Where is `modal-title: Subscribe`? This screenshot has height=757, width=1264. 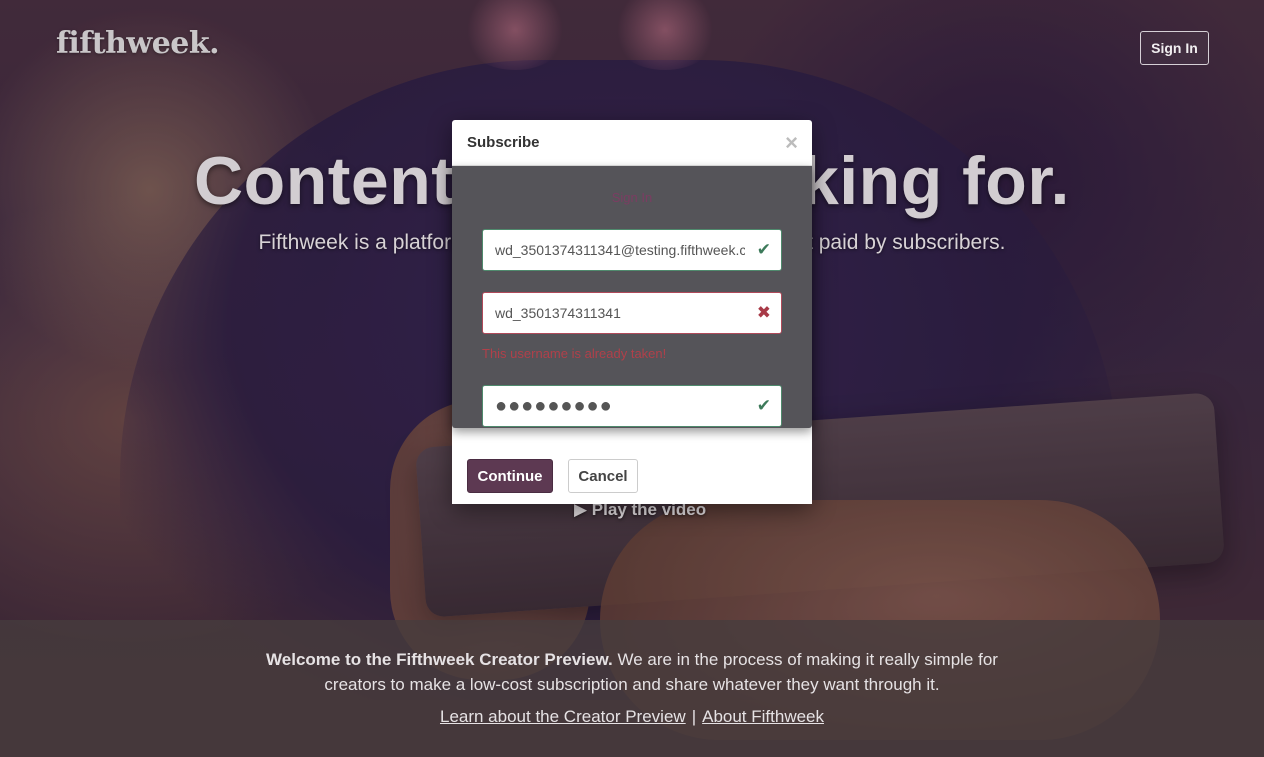
modal-title: Subscribe is located at coordinates (503, 142).